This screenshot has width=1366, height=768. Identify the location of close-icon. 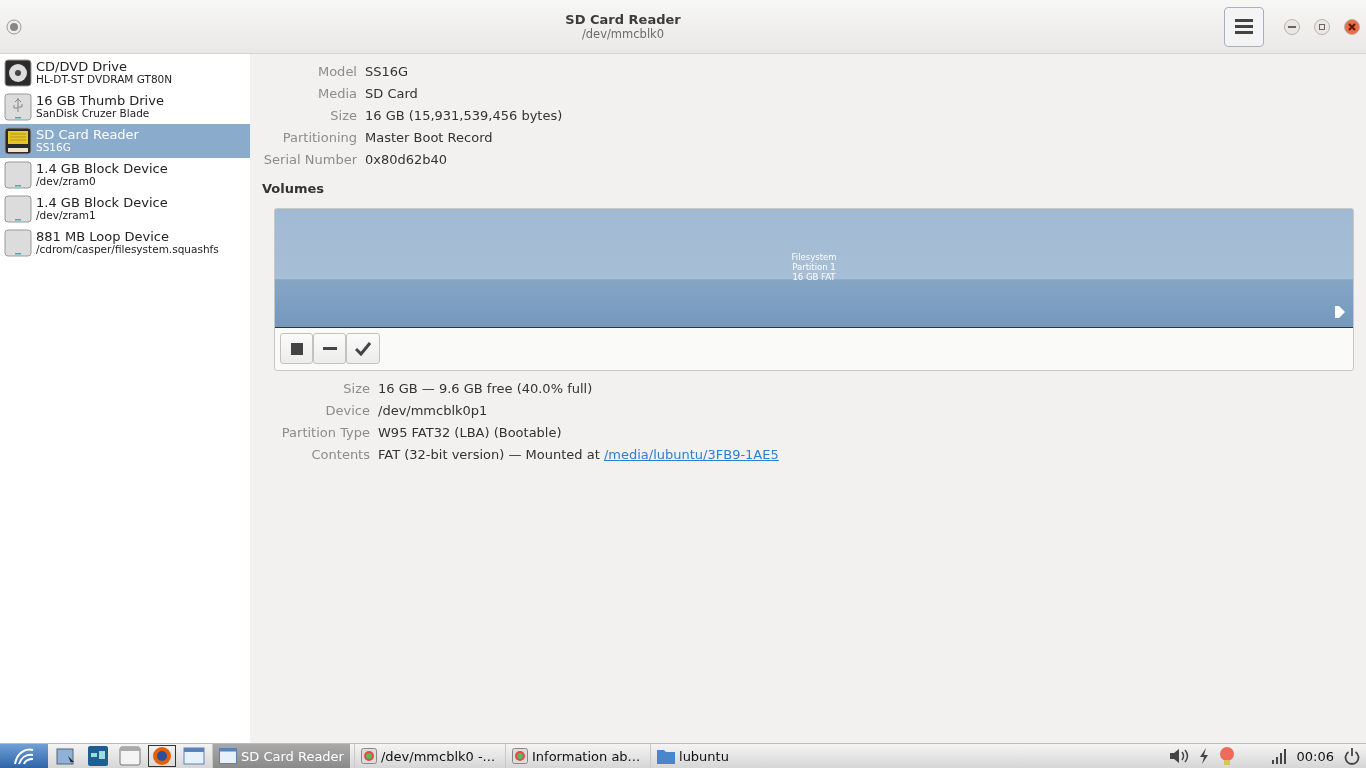
(1352, 26).